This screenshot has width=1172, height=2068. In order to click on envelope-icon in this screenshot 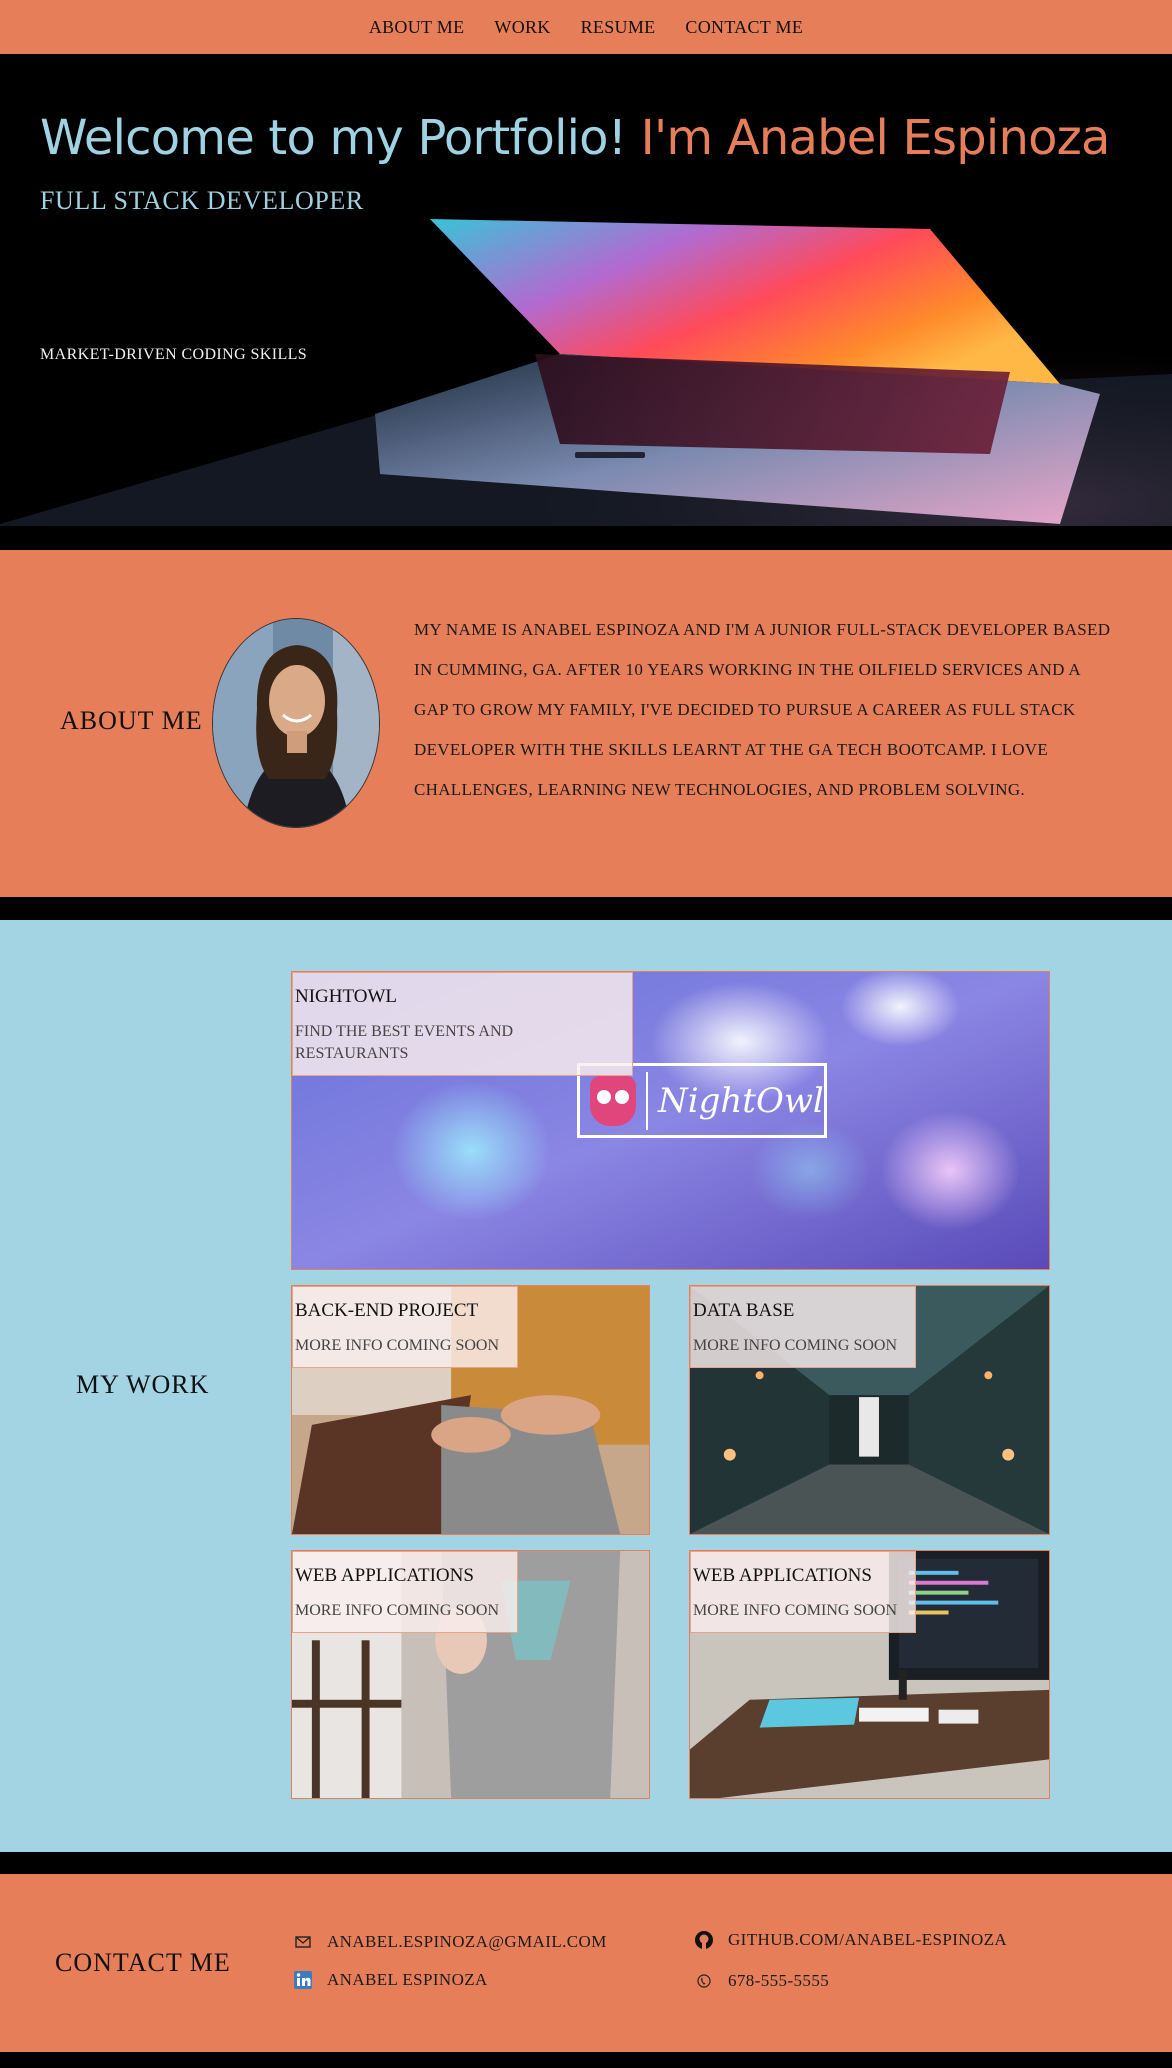, I will do `click(303, 1942)`.